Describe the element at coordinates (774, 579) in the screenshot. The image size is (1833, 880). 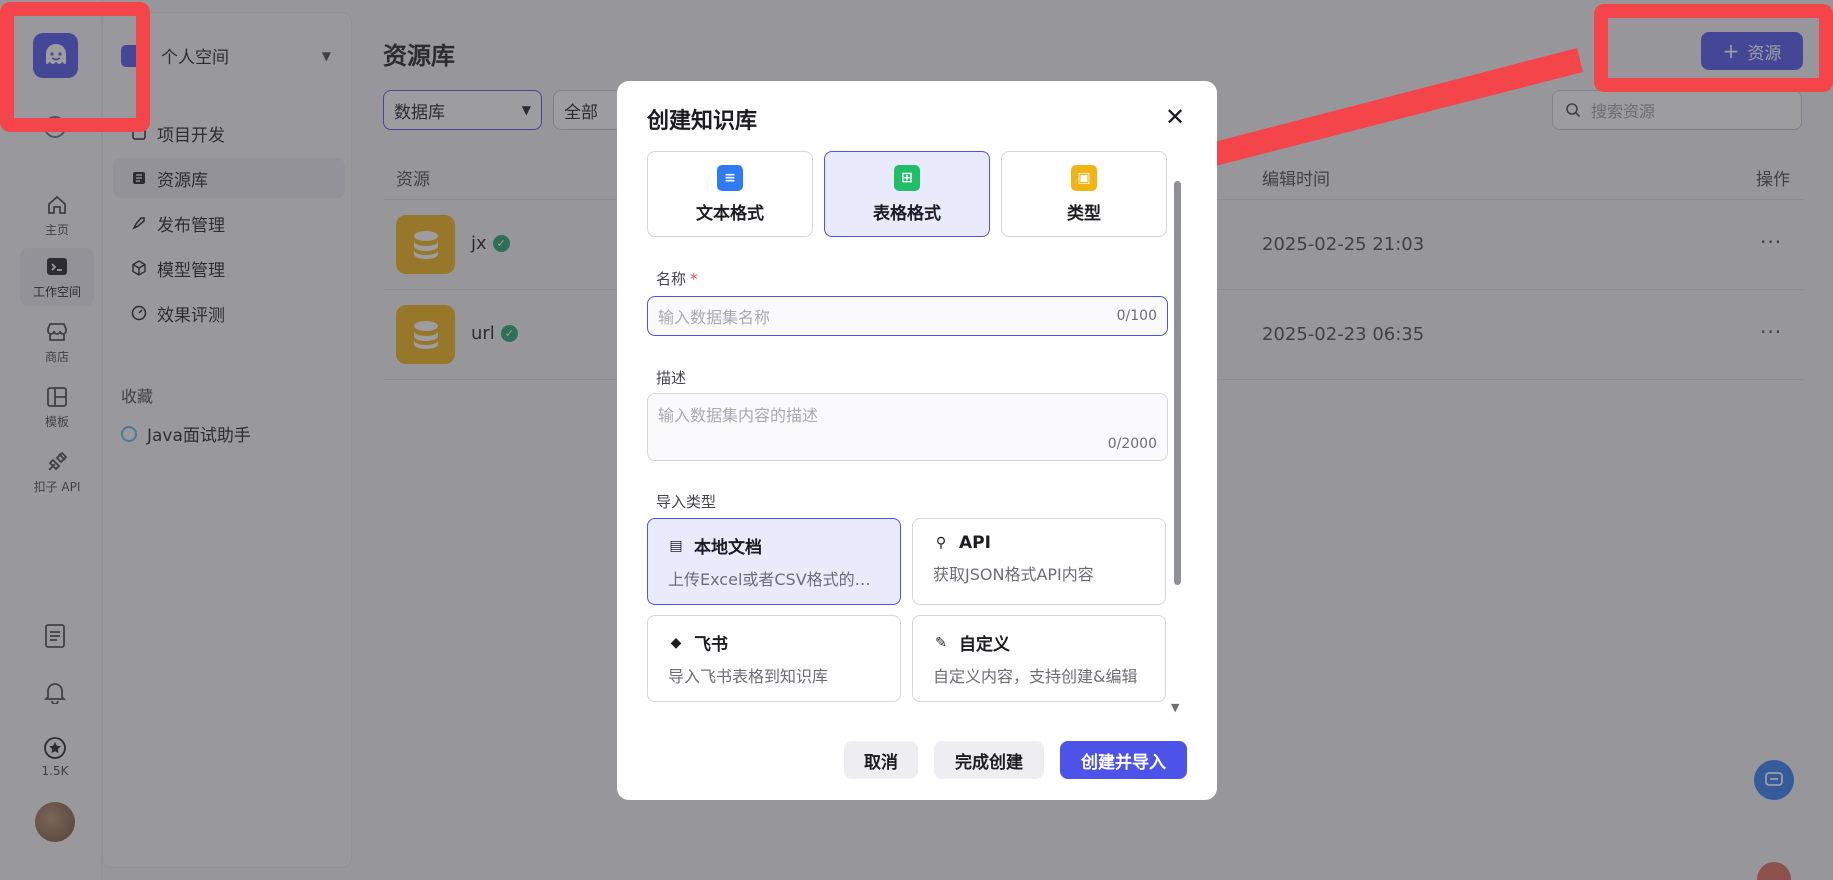
I see `import-option-desc: 上传Excel或者CSV格式的文档` at that location.